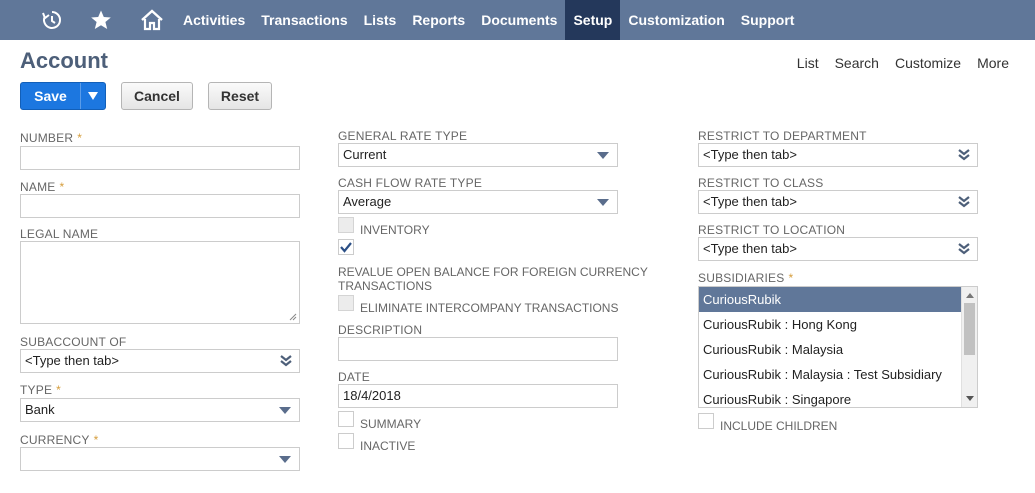 This screenshot has width=1035, height=493. I want to click on scroll-down-icon, so click(970, 398).